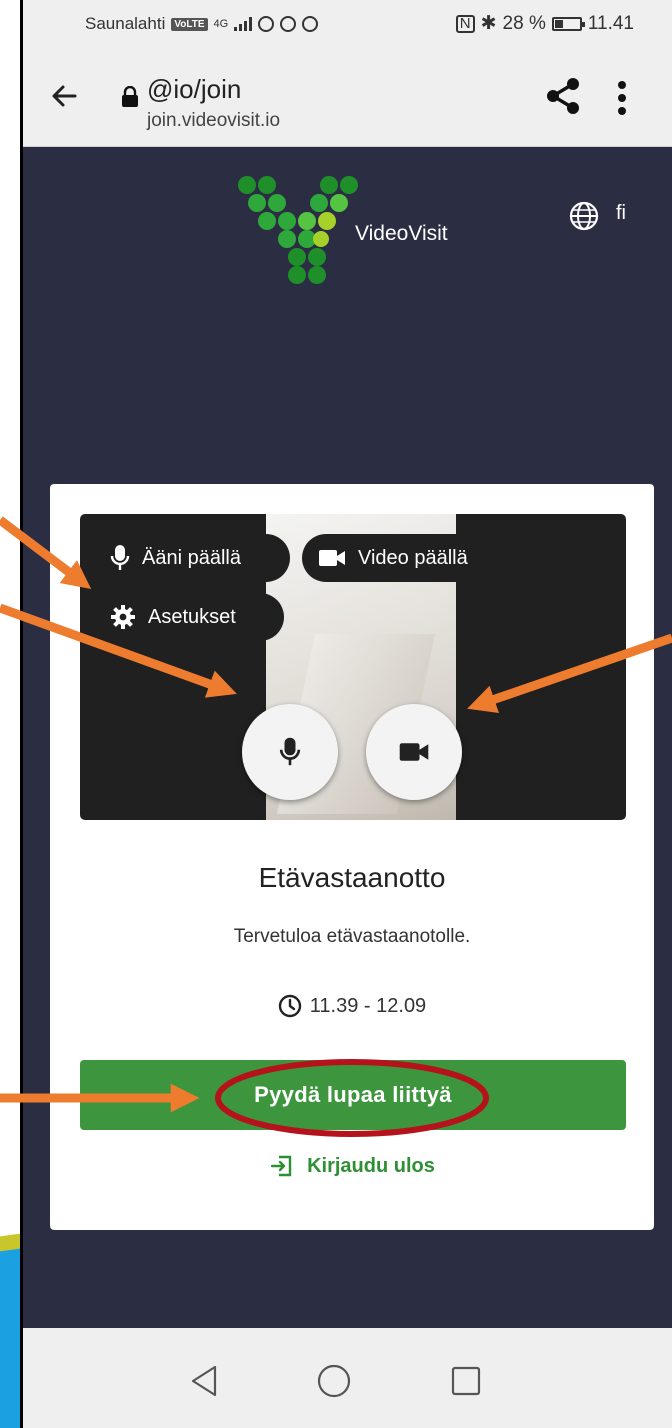  What do you see at coordinates (266, 24) in the screenshot?
I see `whatsapp-icon` at bounding box center [266, 24].